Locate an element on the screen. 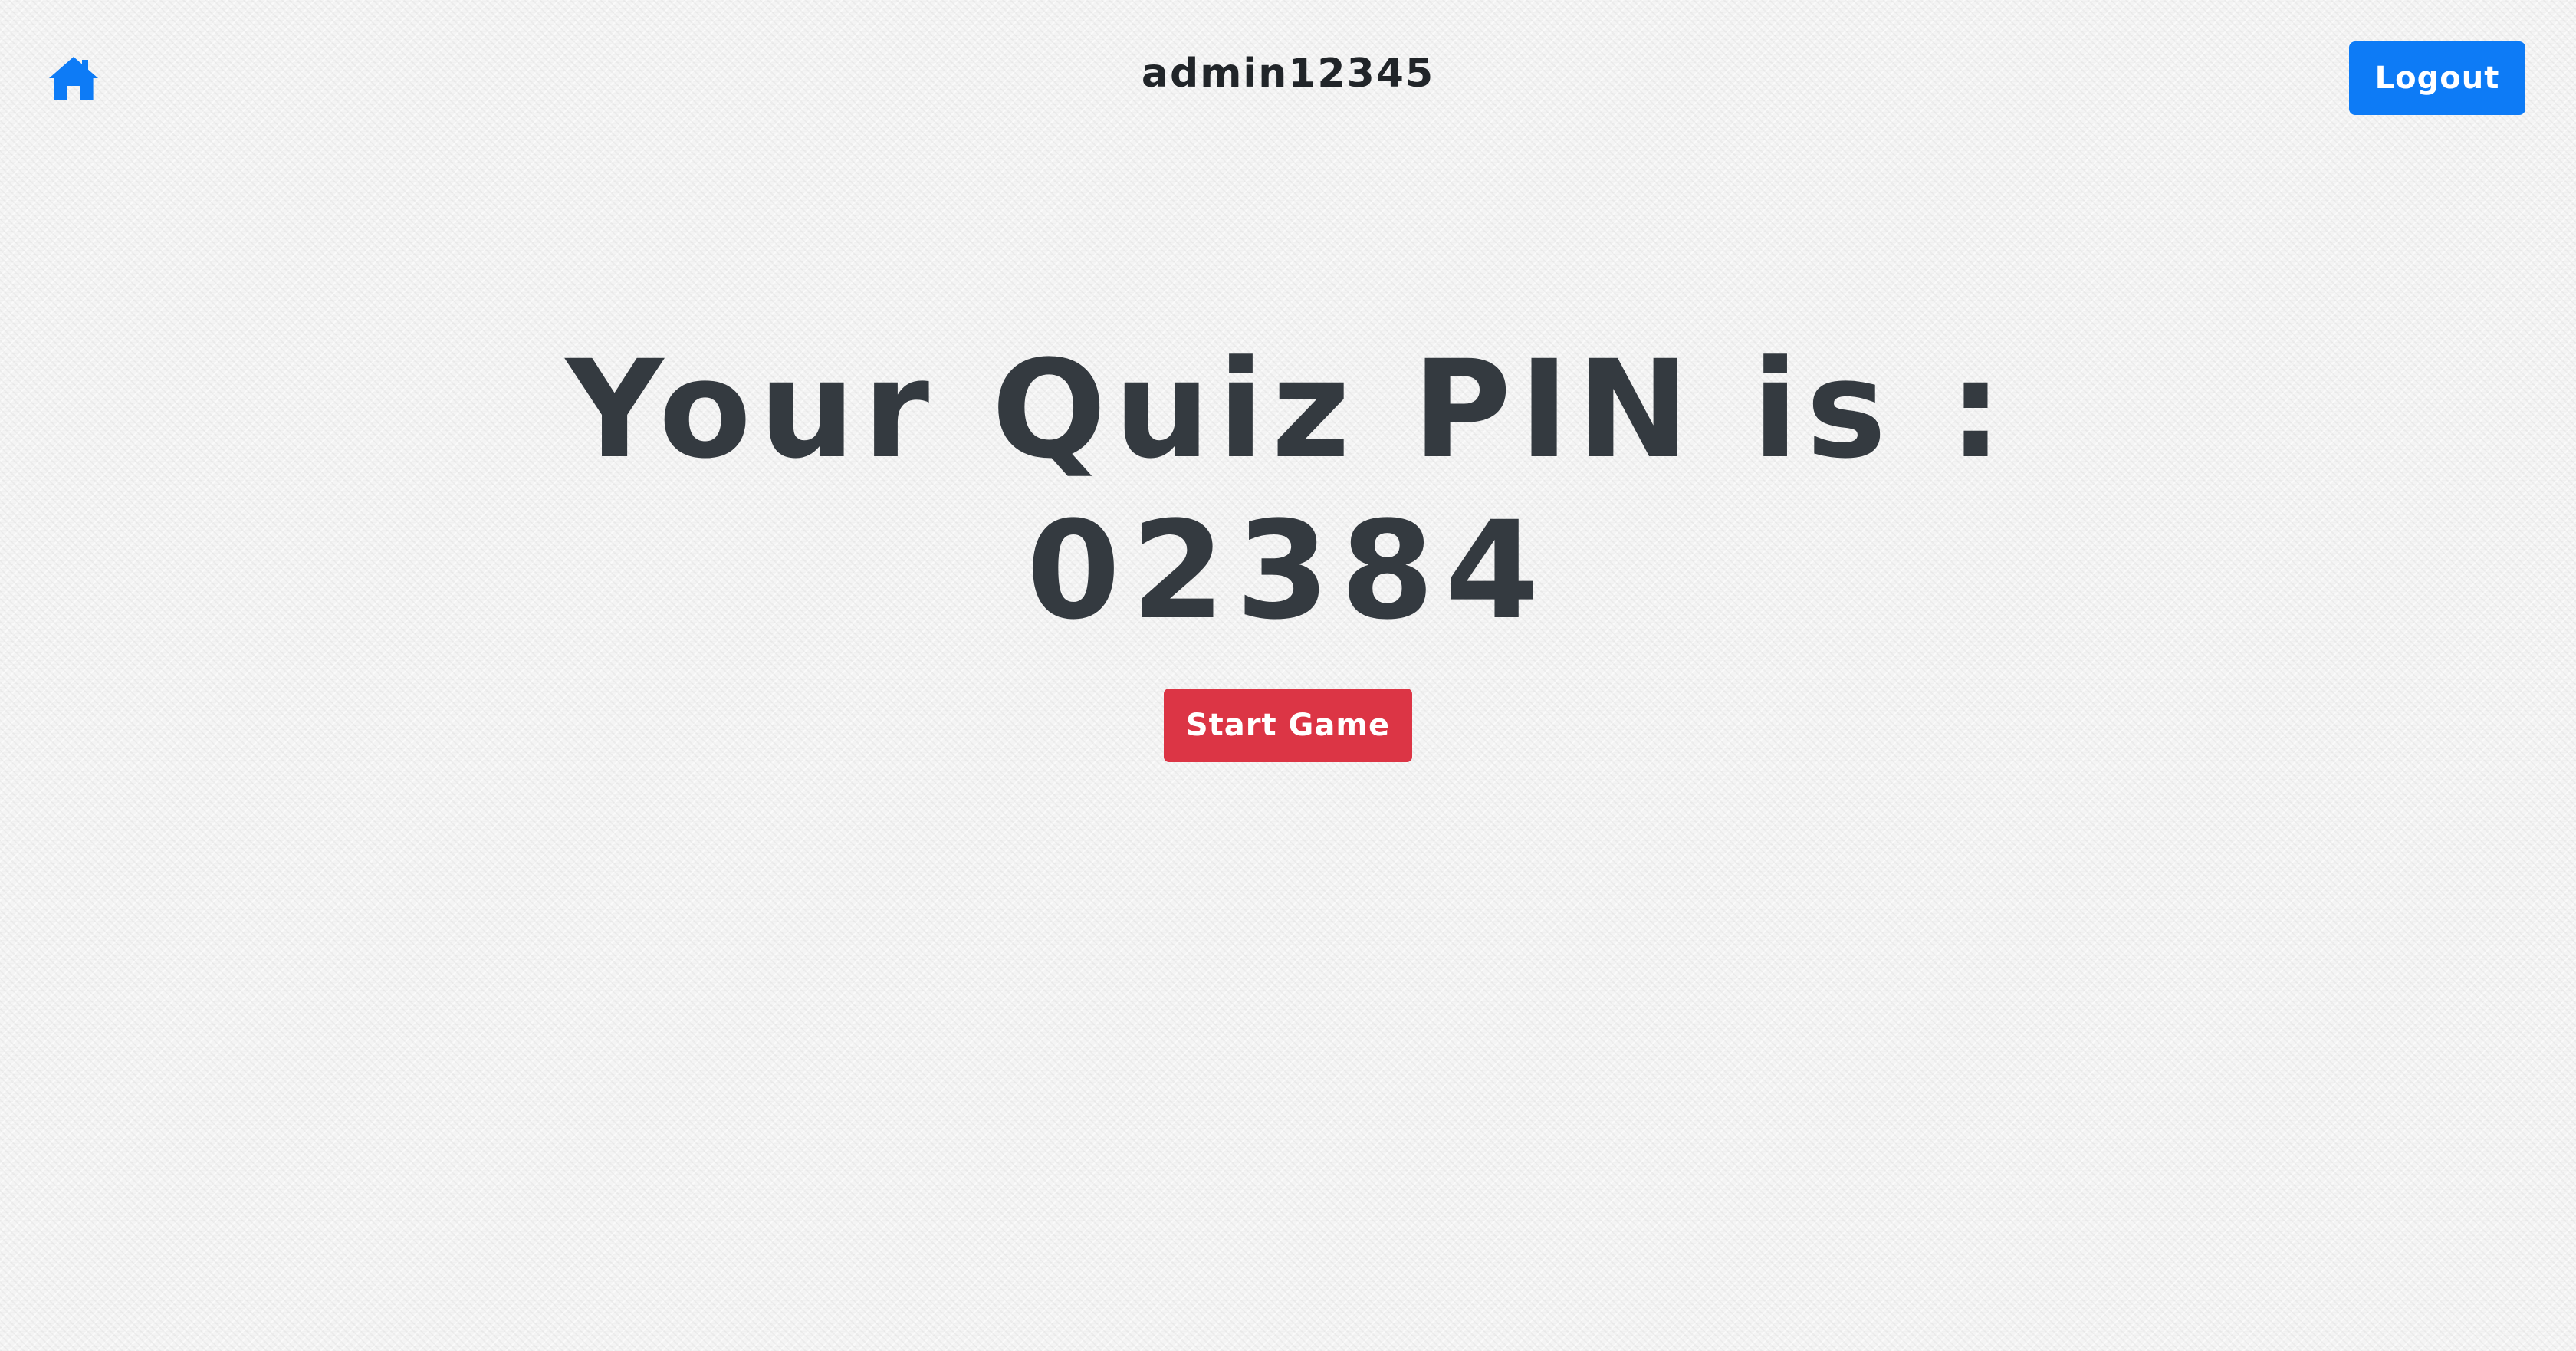  pin-heading-text: Your Quiz PIN is : is located at coordinates (1288, 409).